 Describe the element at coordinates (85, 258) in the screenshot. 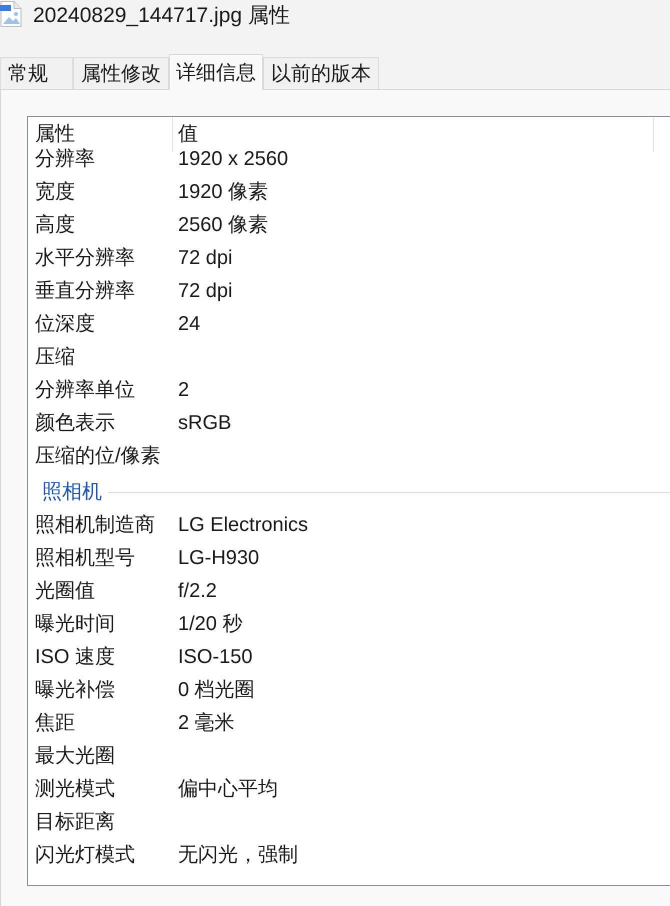

I see `property-label: 水平分辨率` at that location.